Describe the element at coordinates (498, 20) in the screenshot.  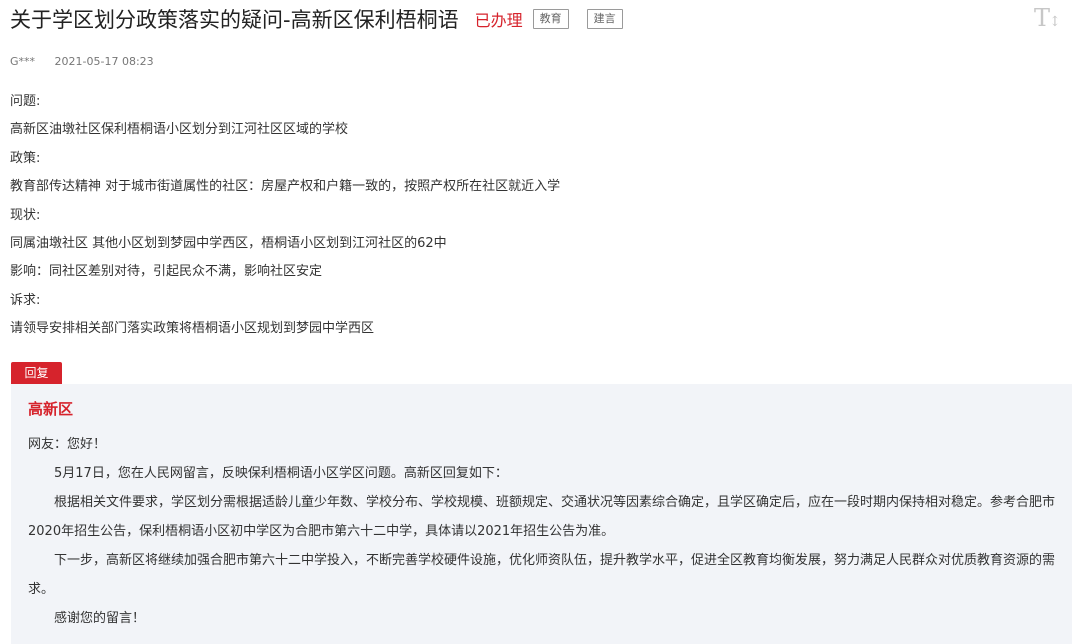
I see `status-badge: 已办理` at that location.